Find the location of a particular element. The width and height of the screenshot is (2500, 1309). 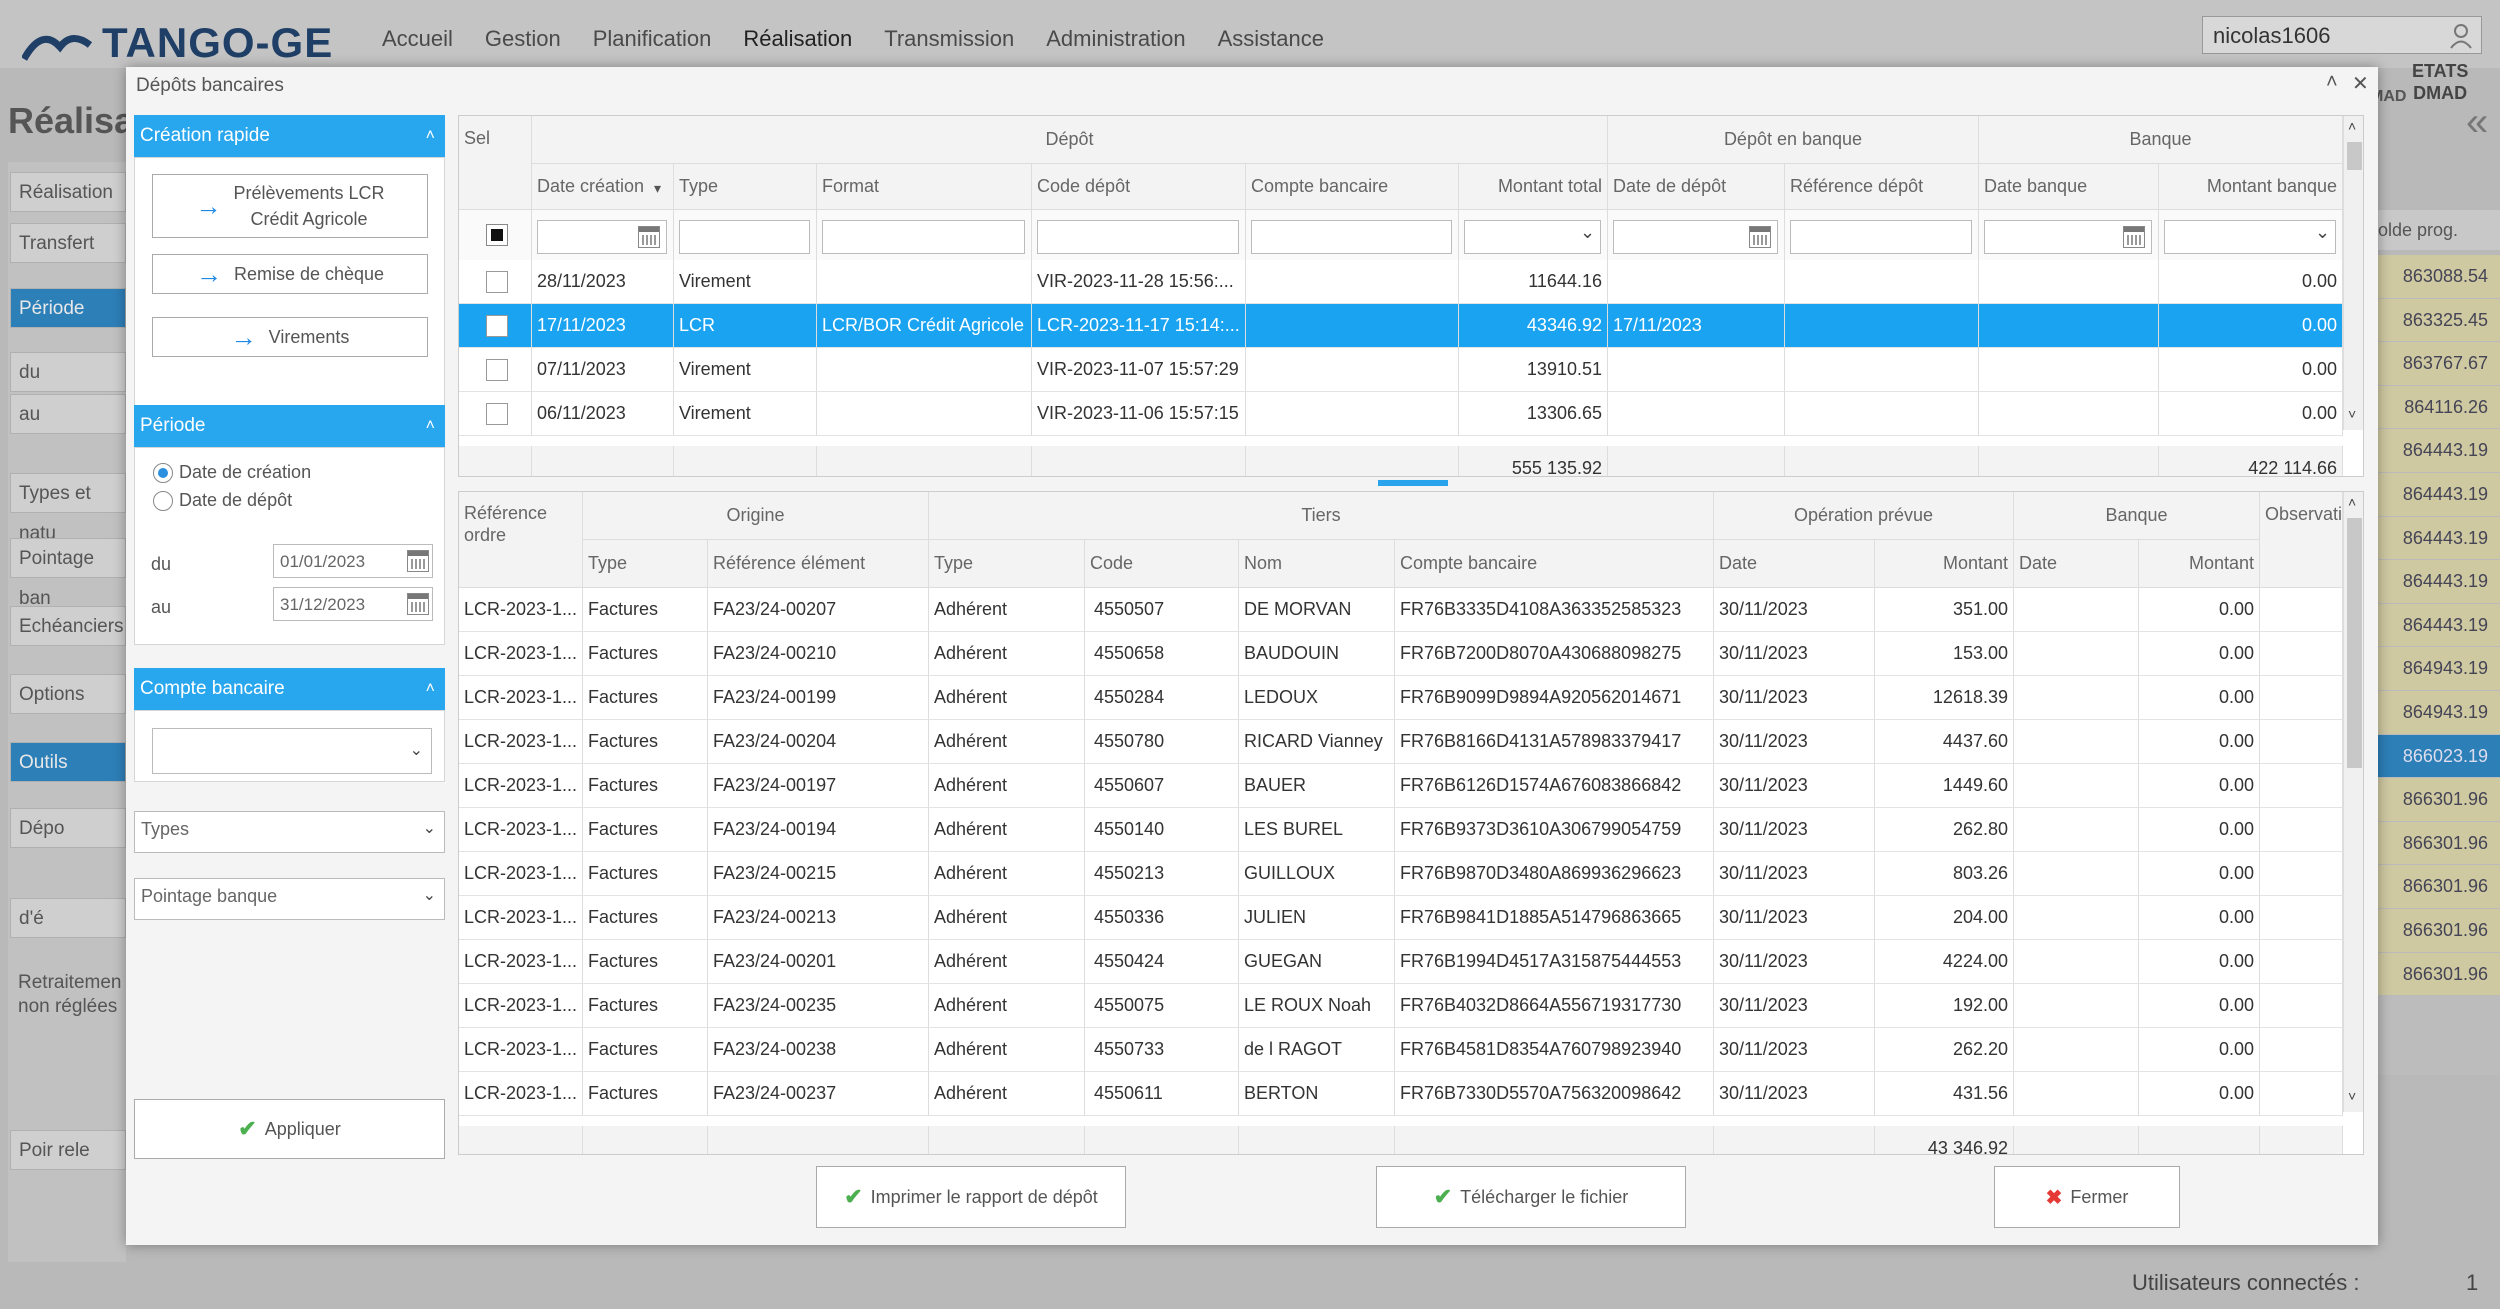

bg-side-item-10: Dépo is located at coordinates (68, 828).